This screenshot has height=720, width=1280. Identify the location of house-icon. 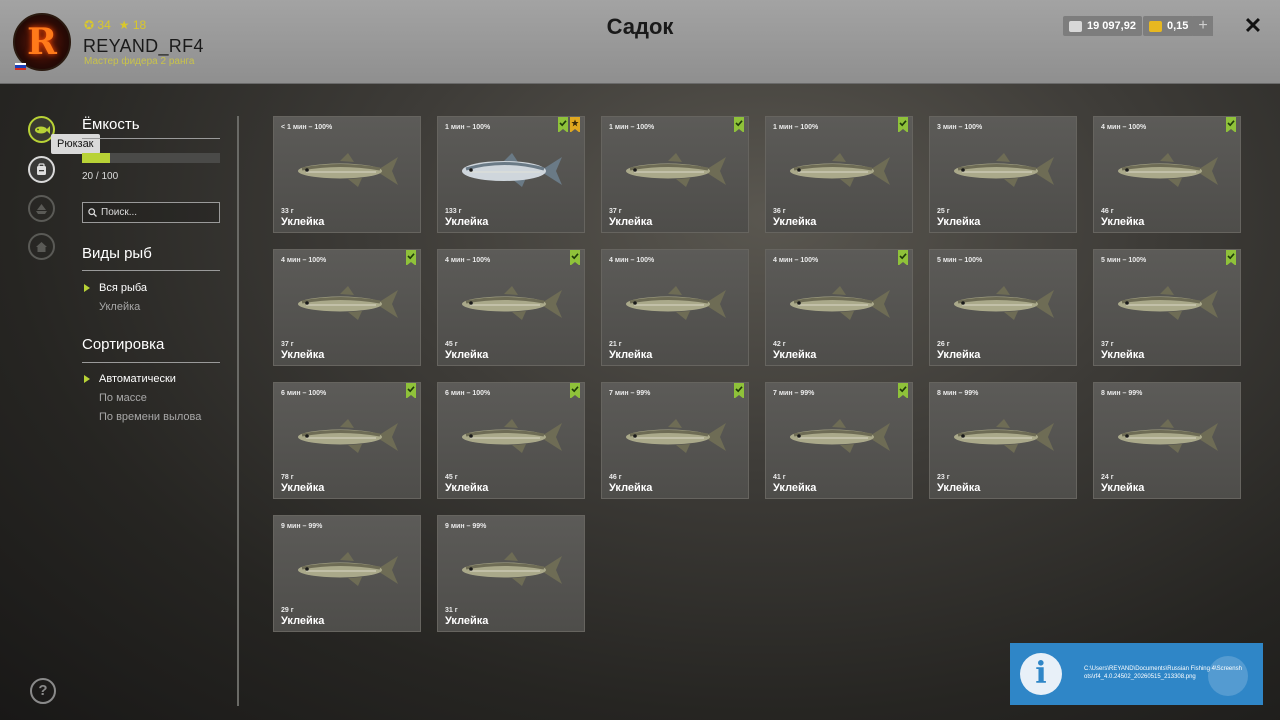
(41, 246).